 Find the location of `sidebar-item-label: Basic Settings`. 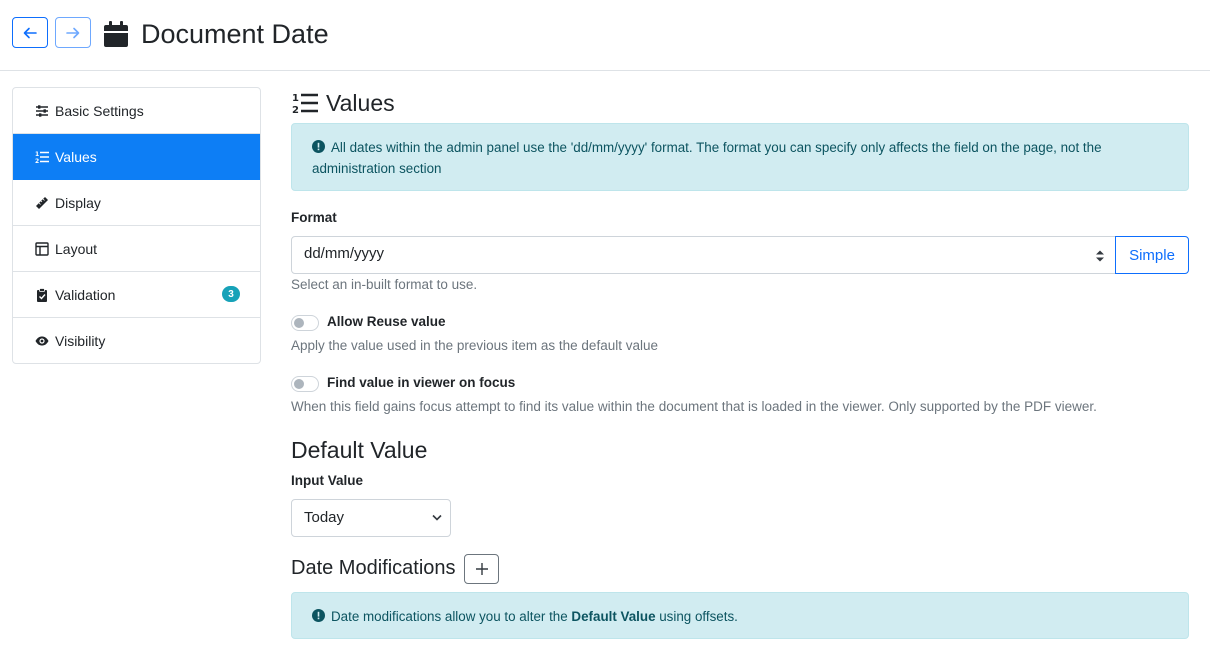

sidebar-item-label: Basic Settings is located at coordinates (99, 110).